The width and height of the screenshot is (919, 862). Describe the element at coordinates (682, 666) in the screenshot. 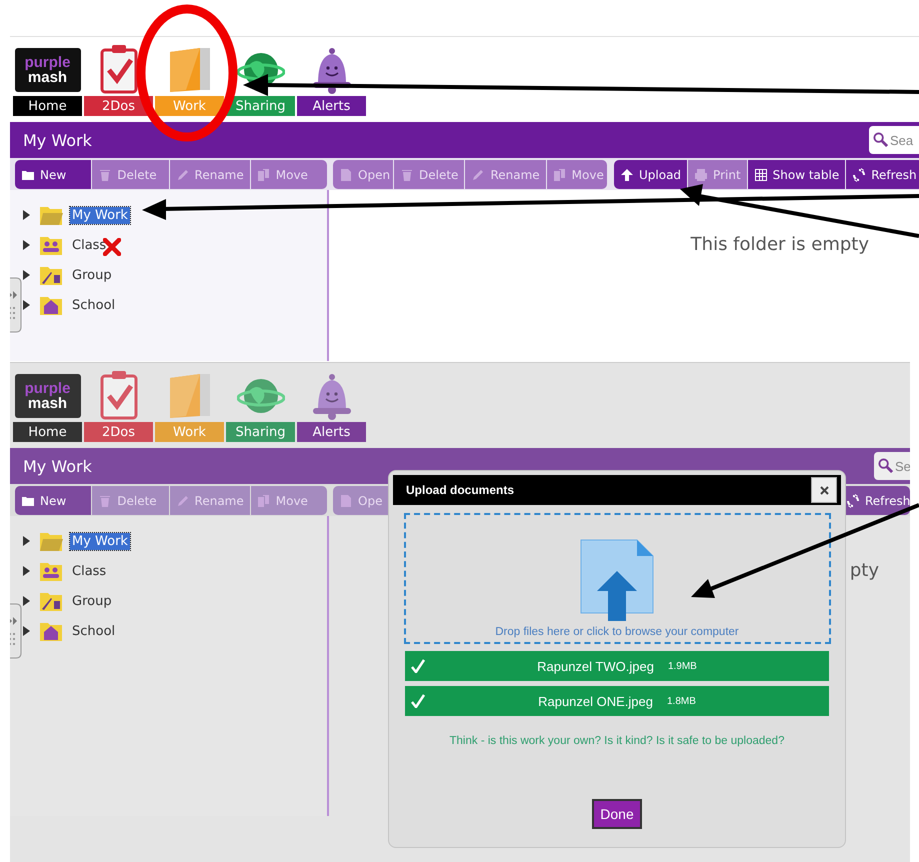

I see `file-size: 1.9MB` at that location.